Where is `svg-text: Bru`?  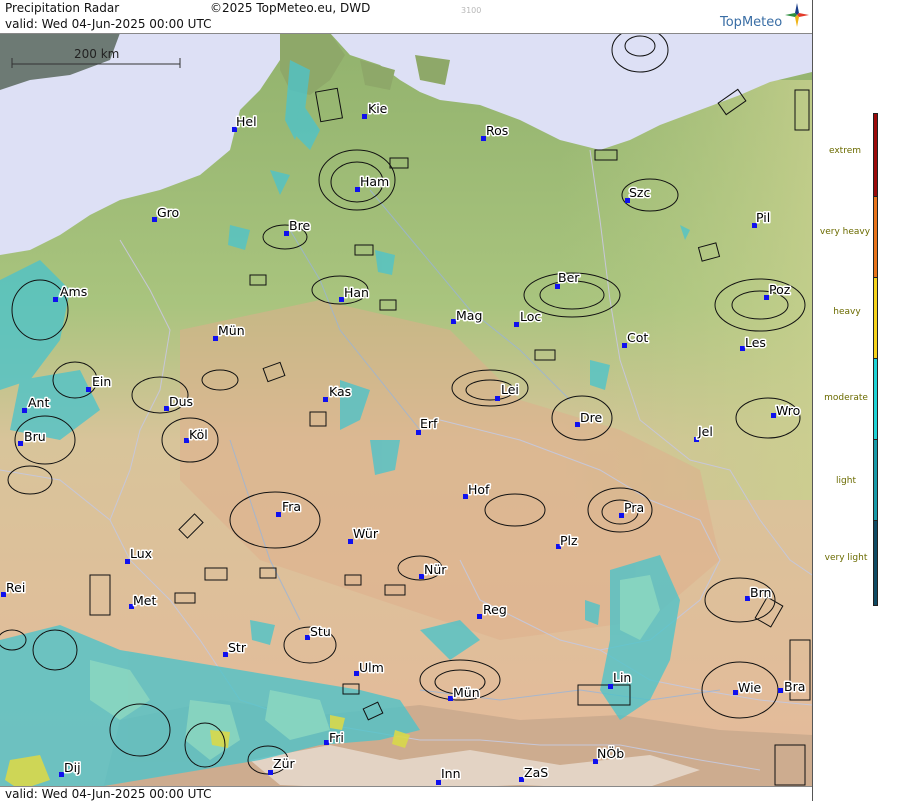 svg-text: Bru is located at coordinates (35, 436).